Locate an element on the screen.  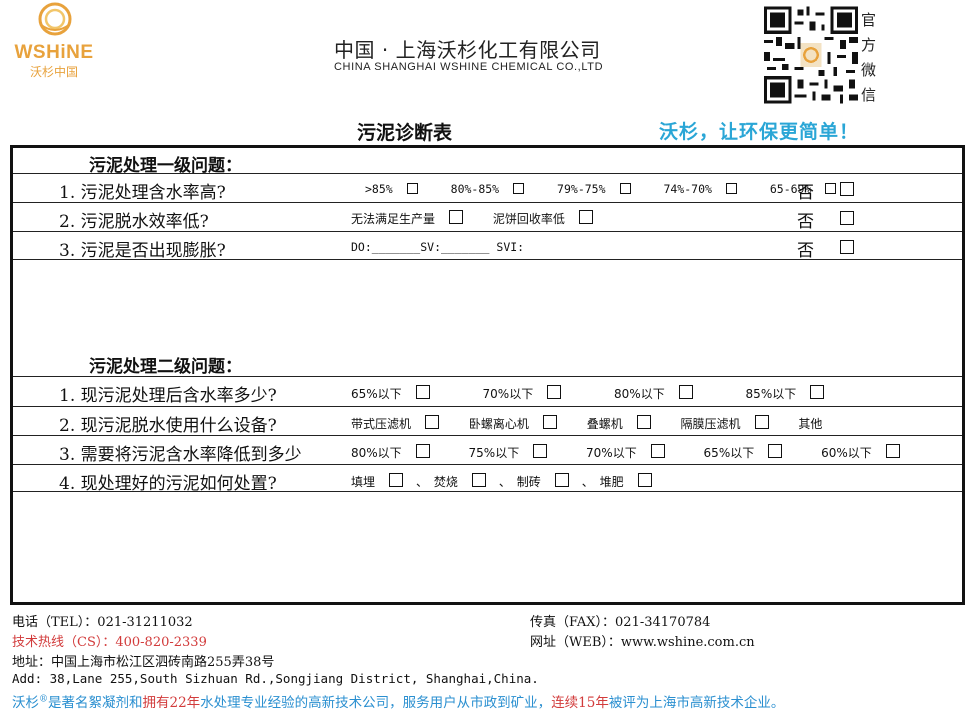
qr-label-char: 方 is located at coordinates (869, 45).